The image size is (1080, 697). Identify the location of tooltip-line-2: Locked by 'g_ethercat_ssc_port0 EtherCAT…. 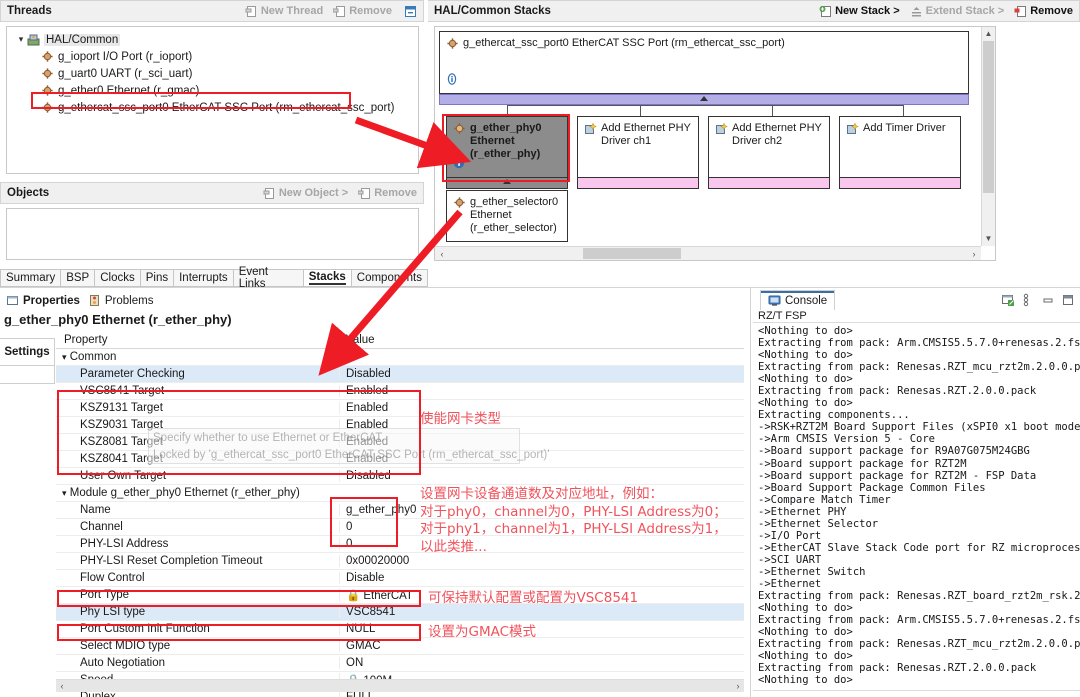
(351, 455).